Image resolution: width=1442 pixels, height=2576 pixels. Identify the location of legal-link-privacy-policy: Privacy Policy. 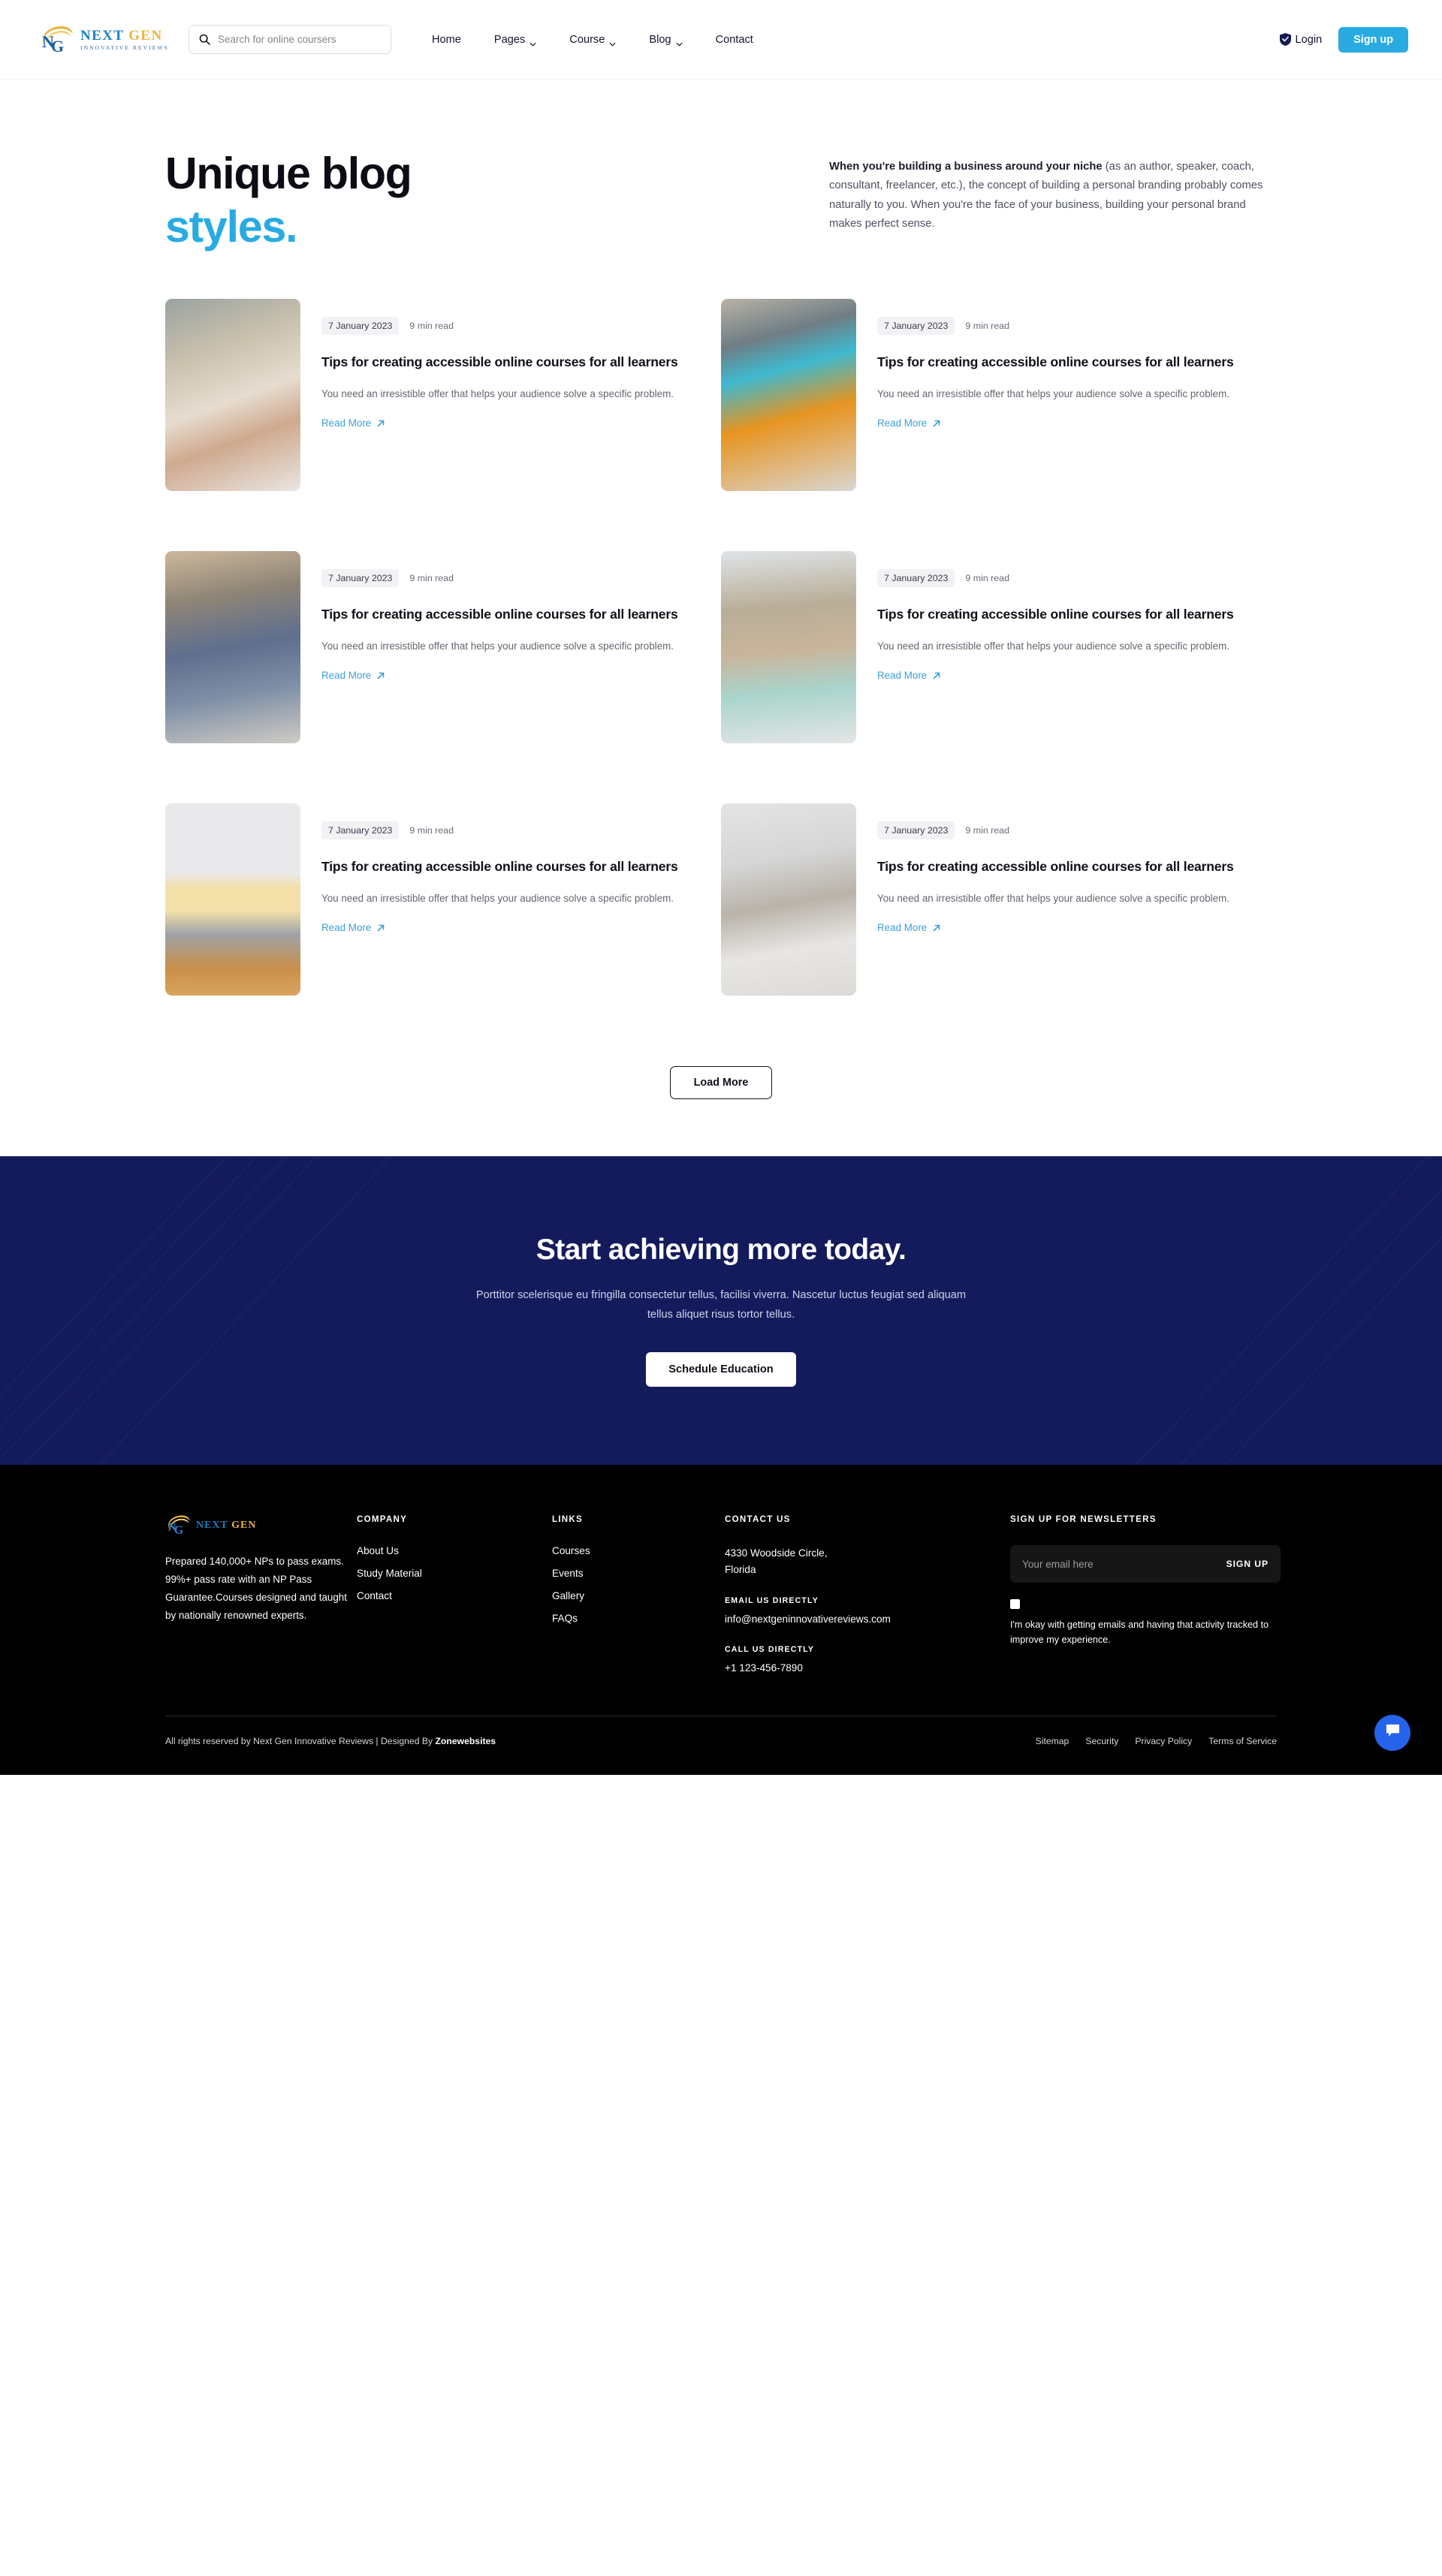
(1164, 1741).